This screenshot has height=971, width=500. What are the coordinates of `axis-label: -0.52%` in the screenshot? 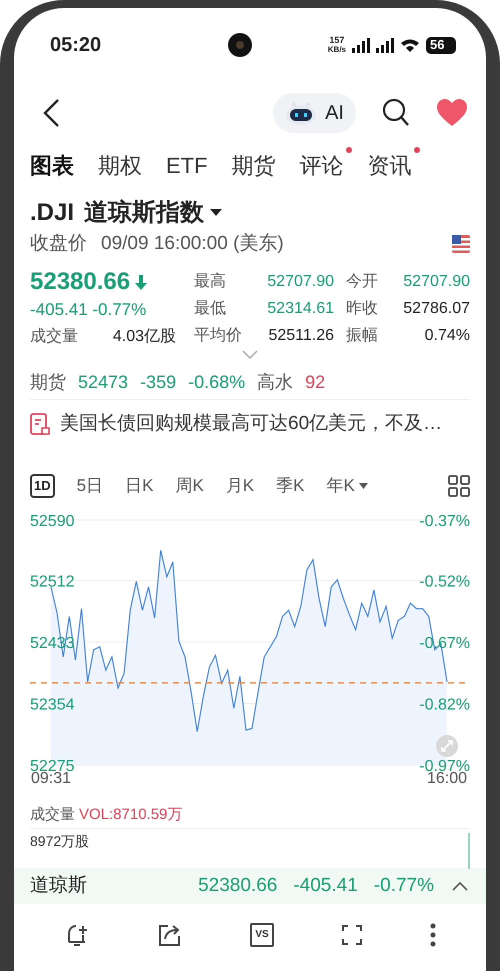 It's located at (444, 582).